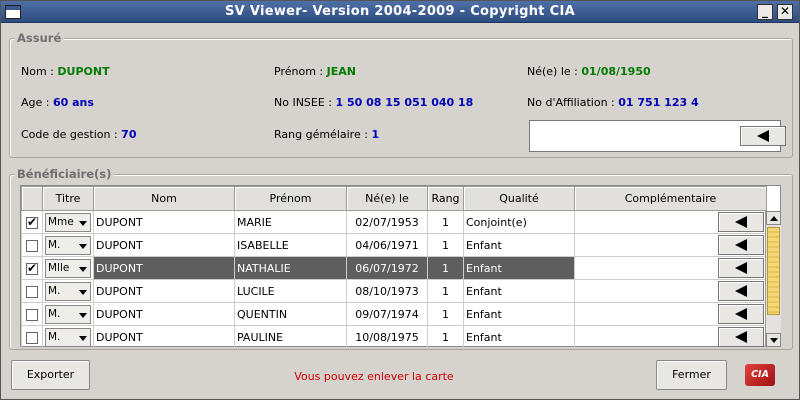  I want to click on col-header-titre: Titre, so click(68, 198).